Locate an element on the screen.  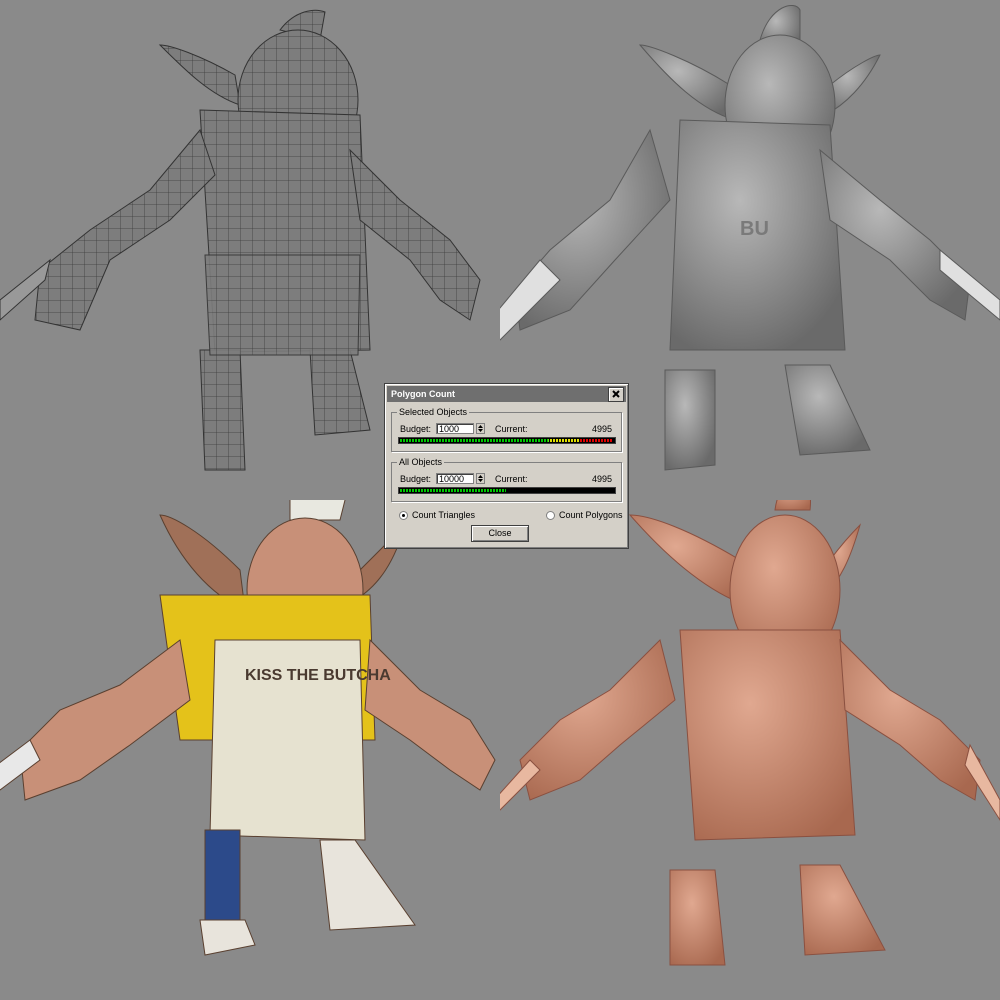
apron-text: KISS THE BUTCHA is located at coordinates (318, 675).